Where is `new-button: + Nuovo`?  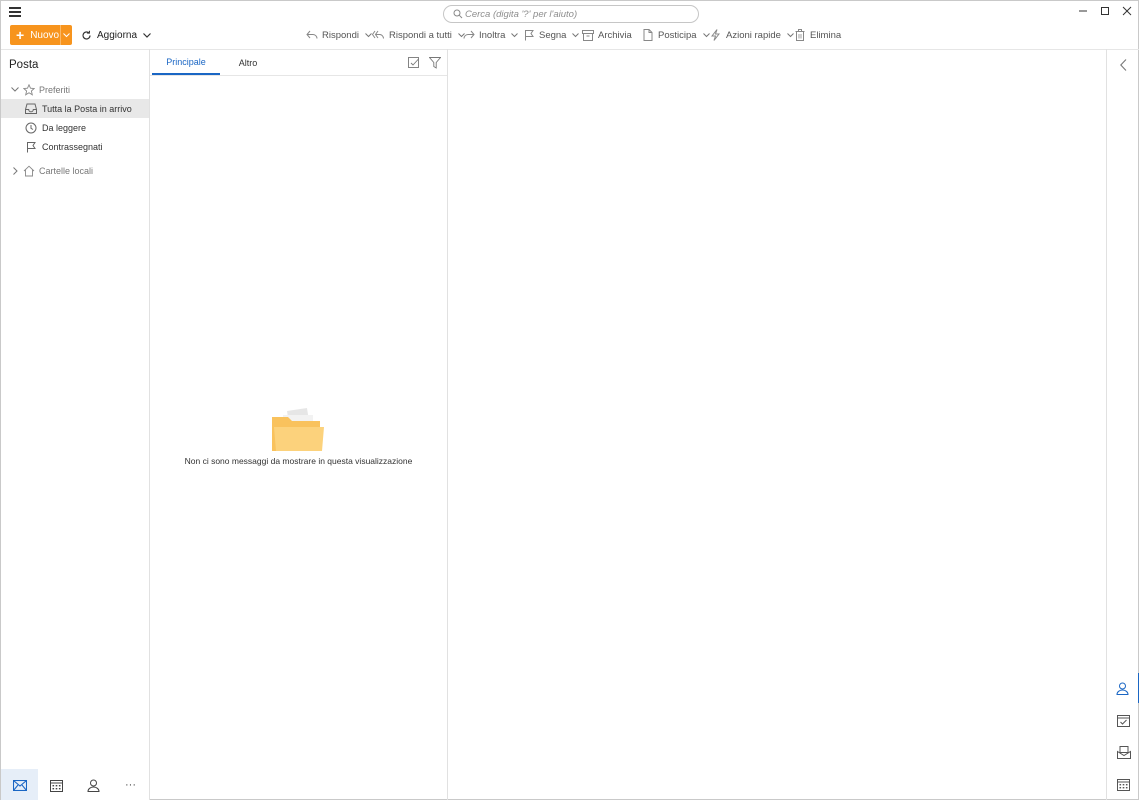 new-button: + Nuovo is located at coordinates (41, 35).